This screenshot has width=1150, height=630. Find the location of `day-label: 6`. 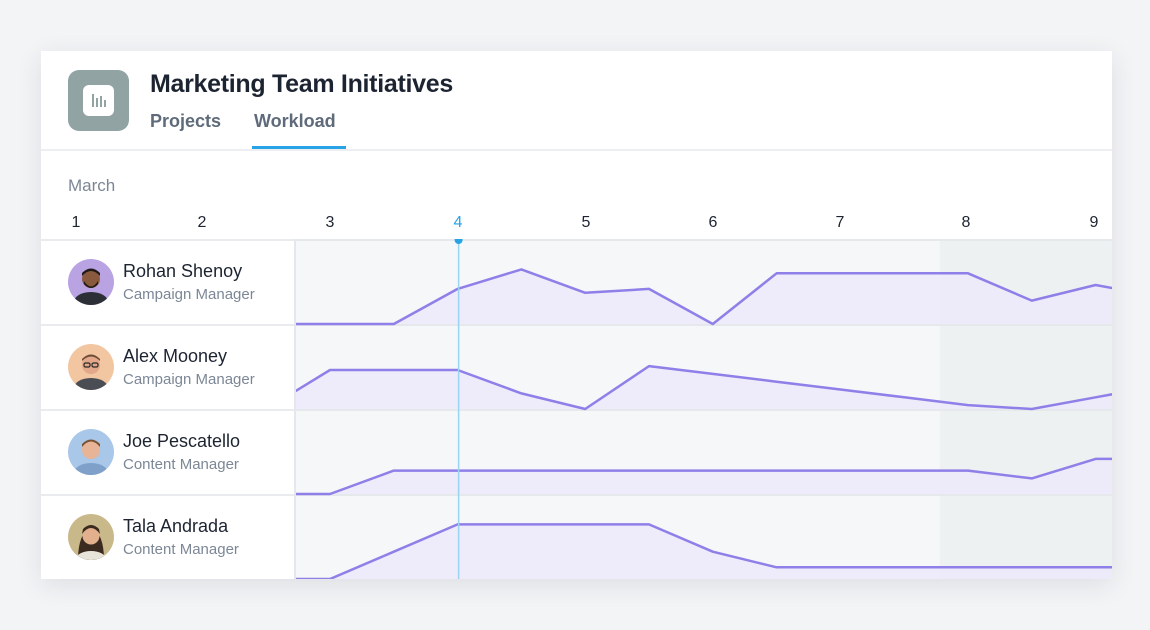

day-label: 6 is located at coordinates (713, 222).